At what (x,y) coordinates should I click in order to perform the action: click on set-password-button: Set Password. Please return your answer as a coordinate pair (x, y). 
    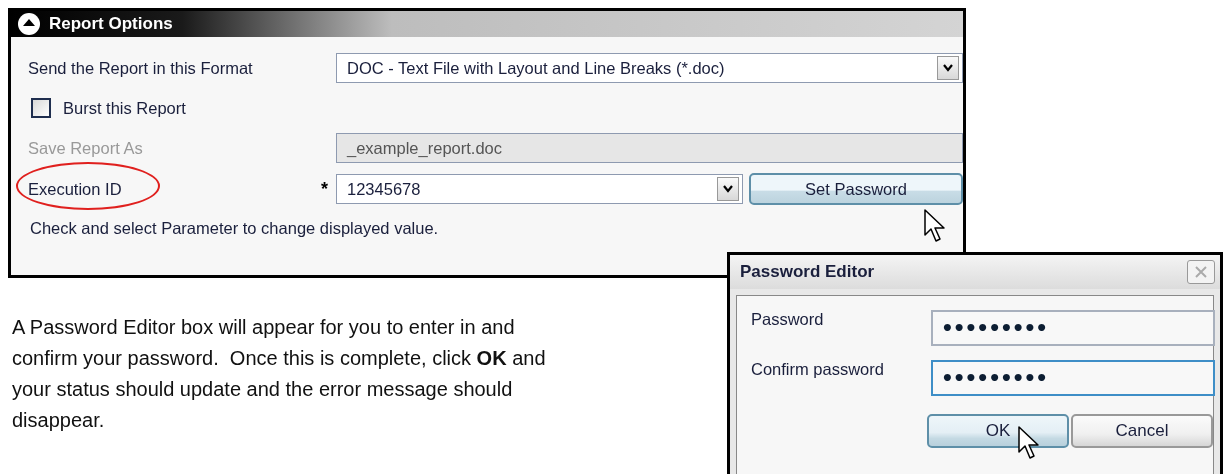
    Looking at the image, I should click on (856, 189).